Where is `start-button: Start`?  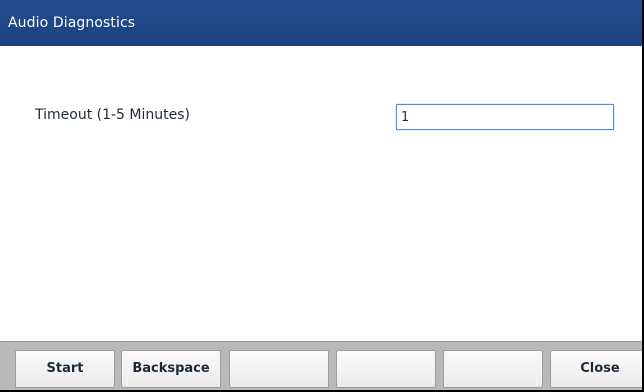 start-button: Start is located at coordinates (65, 369).